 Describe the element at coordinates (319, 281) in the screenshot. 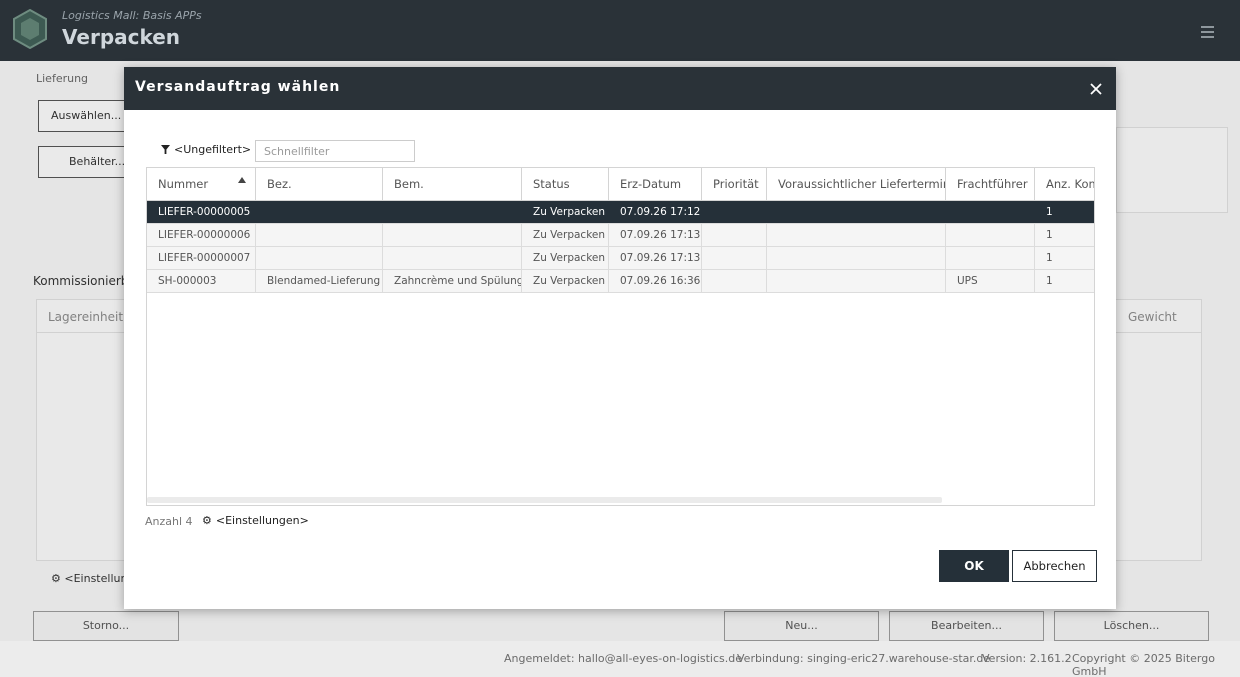

I see `cell-bez: Blendamed-Lieferung` at that location.